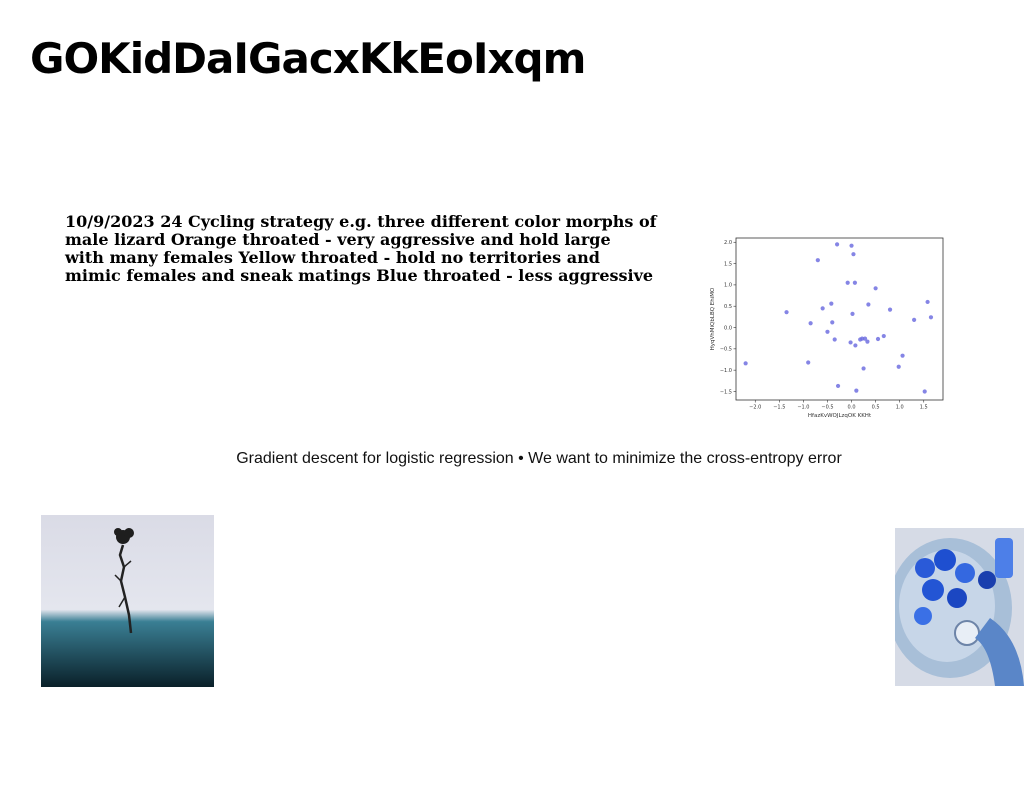 The width and height of the screenshot is (1024, 788). What do you see at coordinates (779, 408) in the screenshot?
I see `x-tick-label: −1.5` at bounding box center [779, 408].